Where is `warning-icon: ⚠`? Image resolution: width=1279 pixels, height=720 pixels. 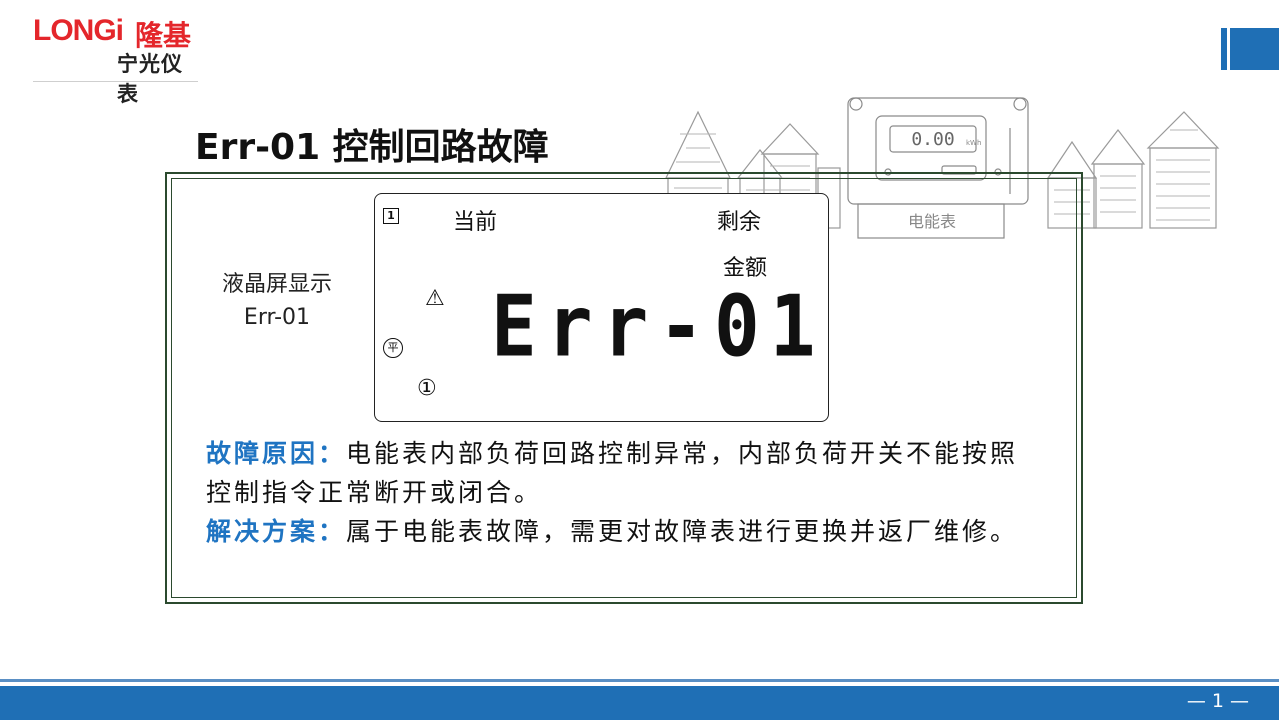
warning-icon: ⚠ is located at coordinates (435, 298).